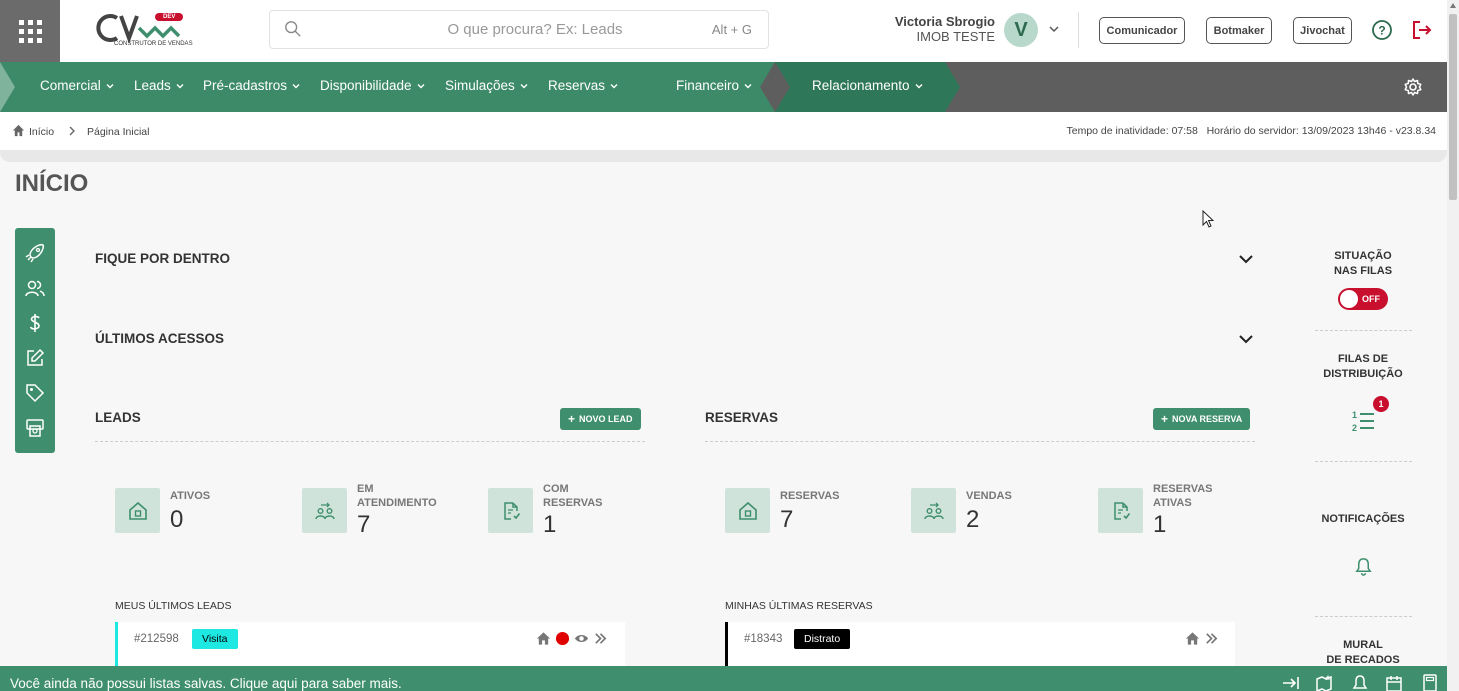 This screenshot has width=1459, height=691. Describe the element at coordinates (505, 29) in the screenshot. I see `search-input` at that location.